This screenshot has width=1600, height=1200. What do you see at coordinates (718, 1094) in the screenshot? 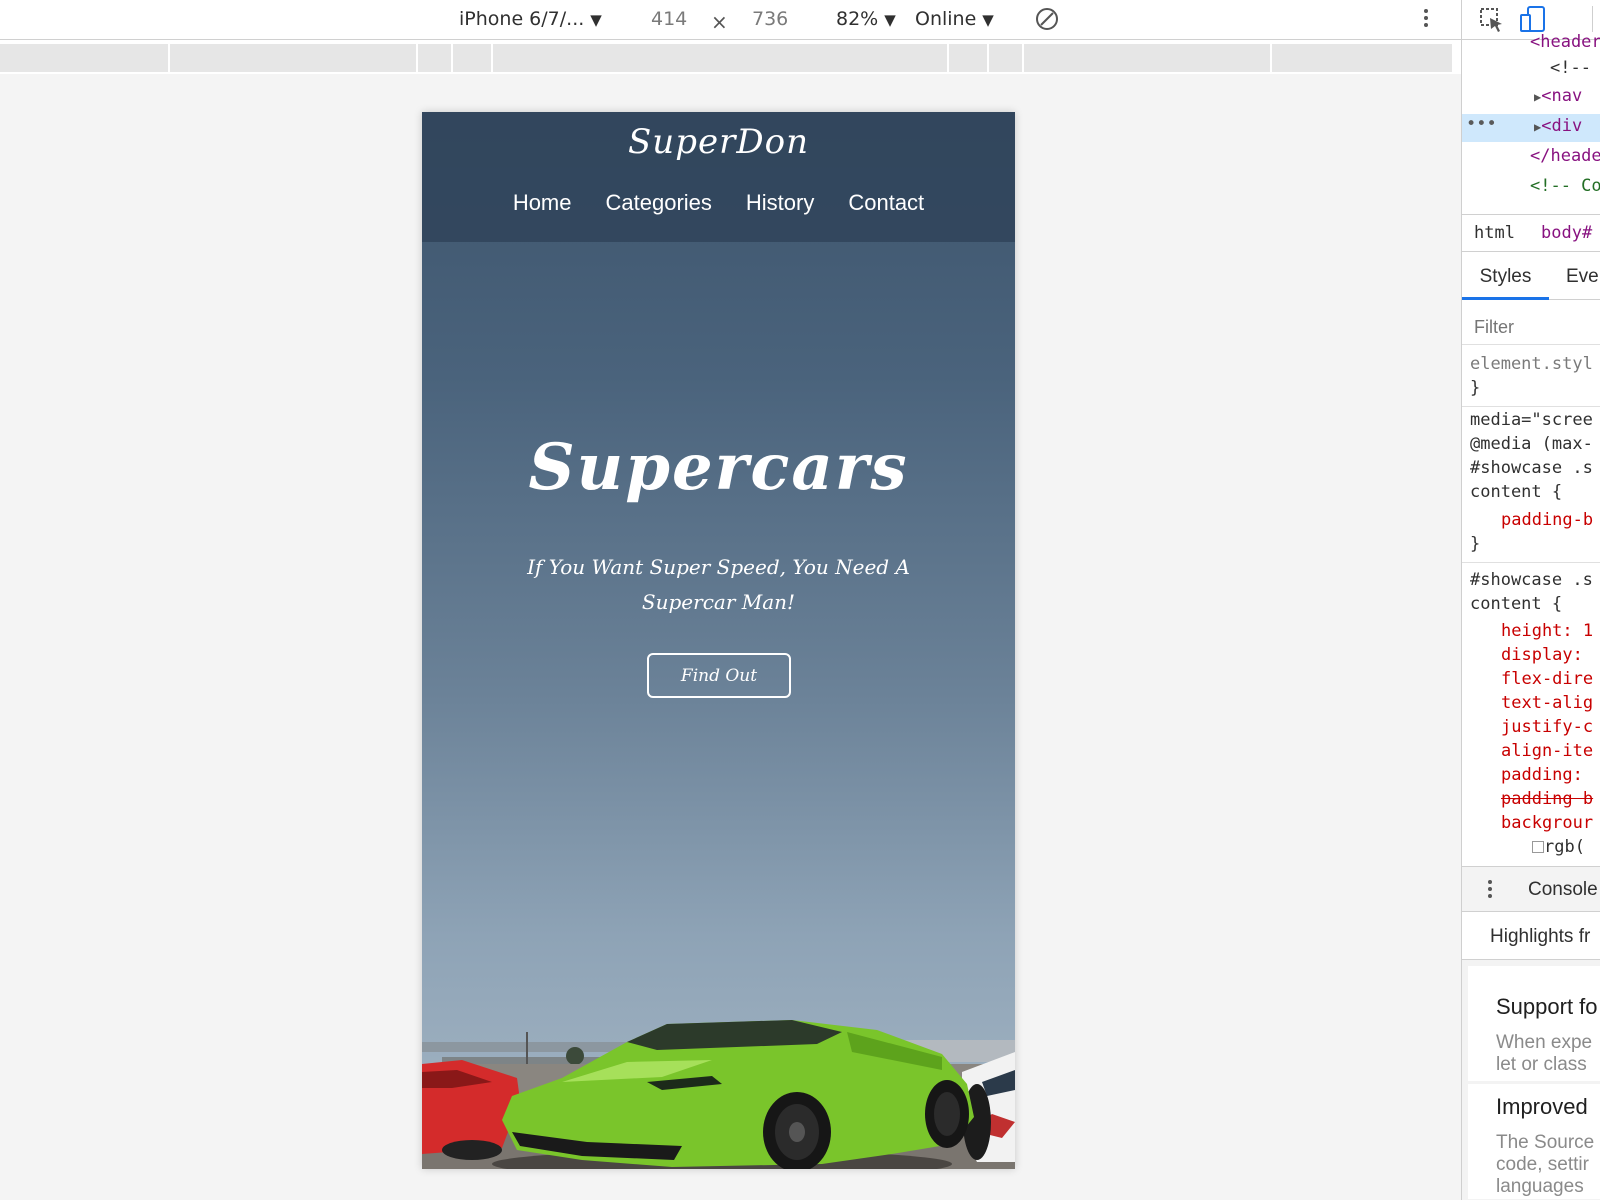
I see `supercar-photo` at bounding box center [718, 1094].